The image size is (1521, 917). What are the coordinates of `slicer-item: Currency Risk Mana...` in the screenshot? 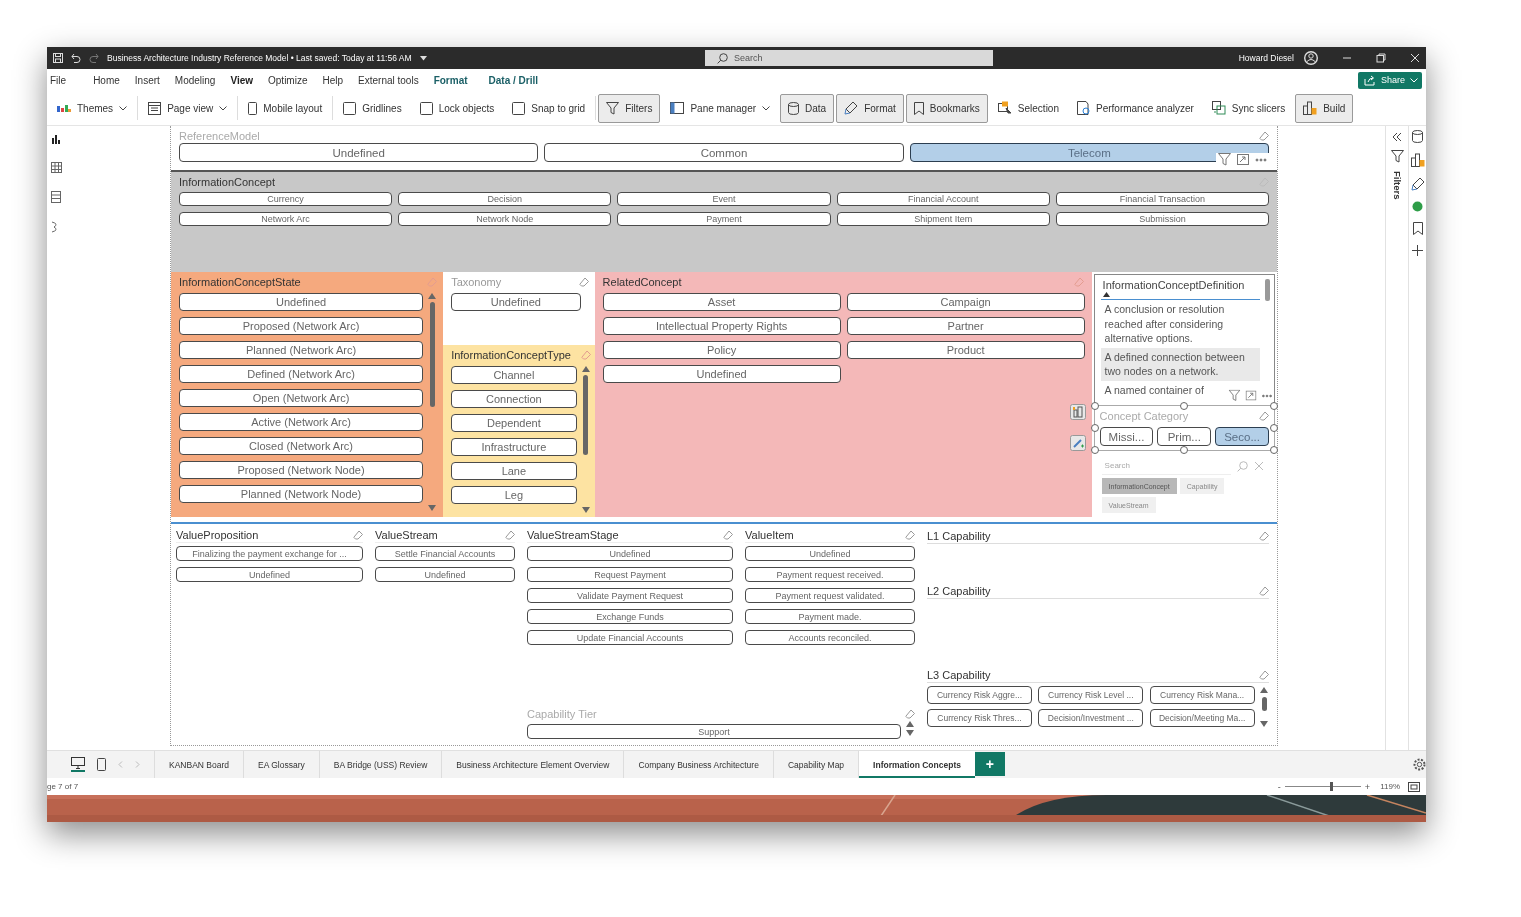 It's located at (1202, 695).